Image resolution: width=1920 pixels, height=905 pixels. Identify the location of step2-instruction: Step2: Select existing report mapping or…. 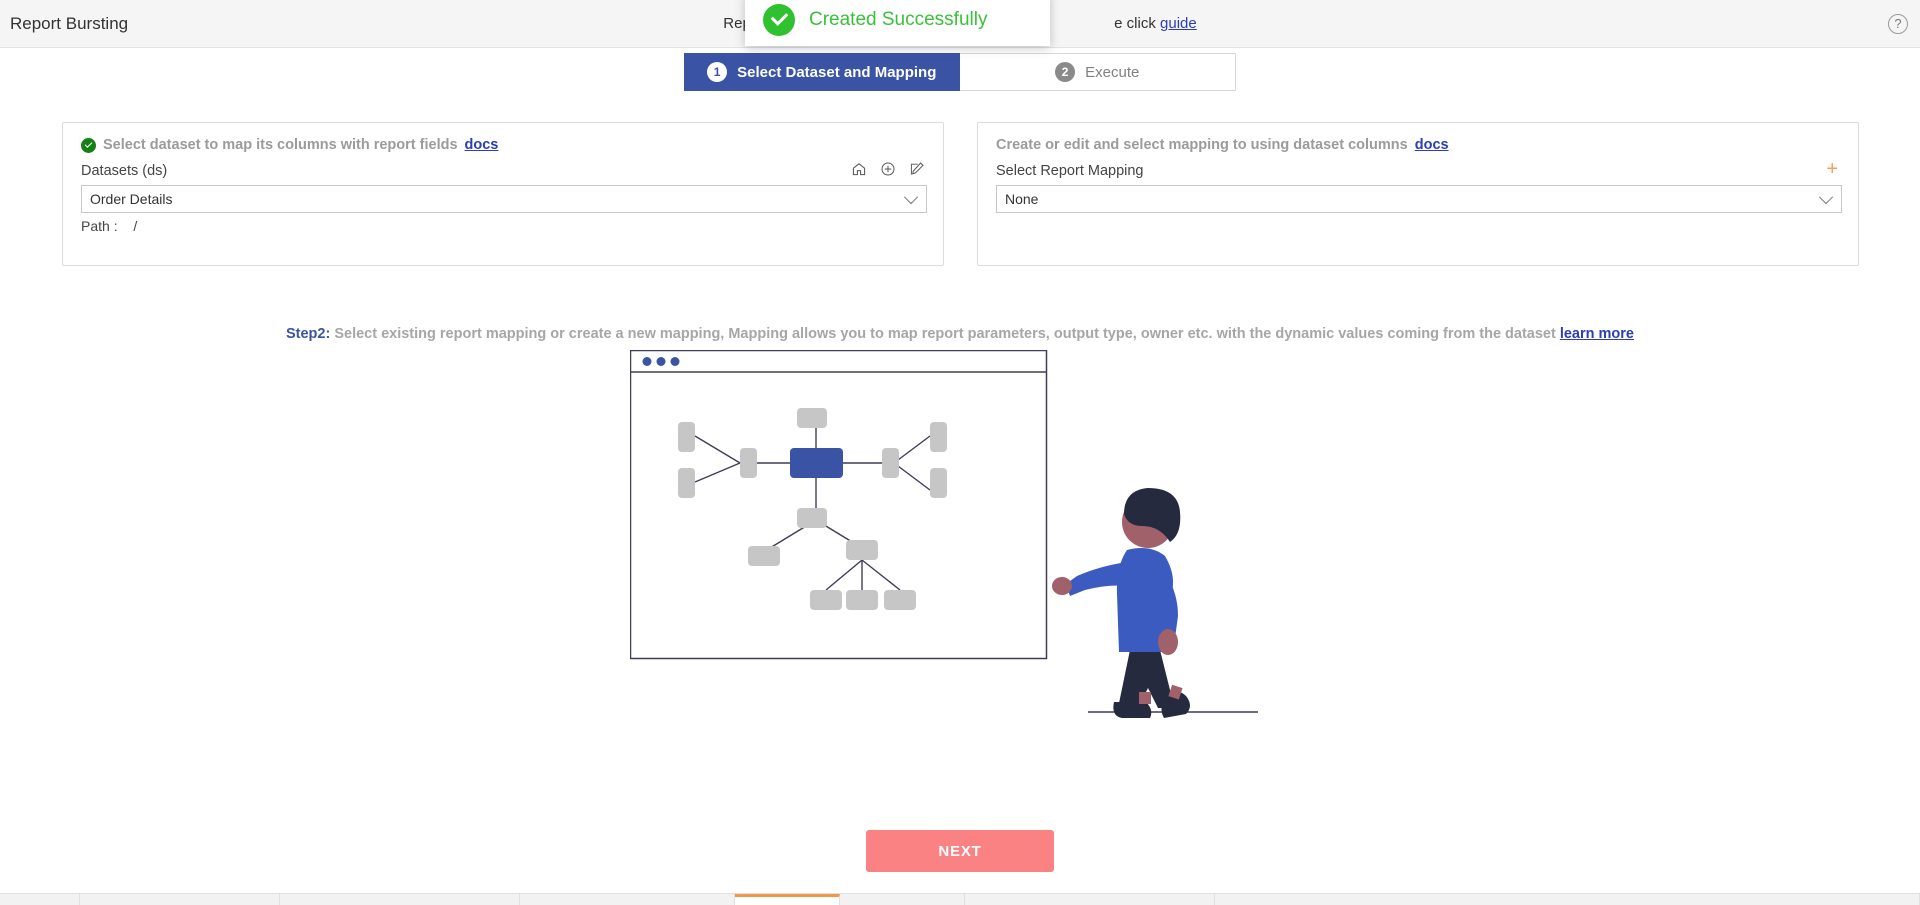
(960, 334).